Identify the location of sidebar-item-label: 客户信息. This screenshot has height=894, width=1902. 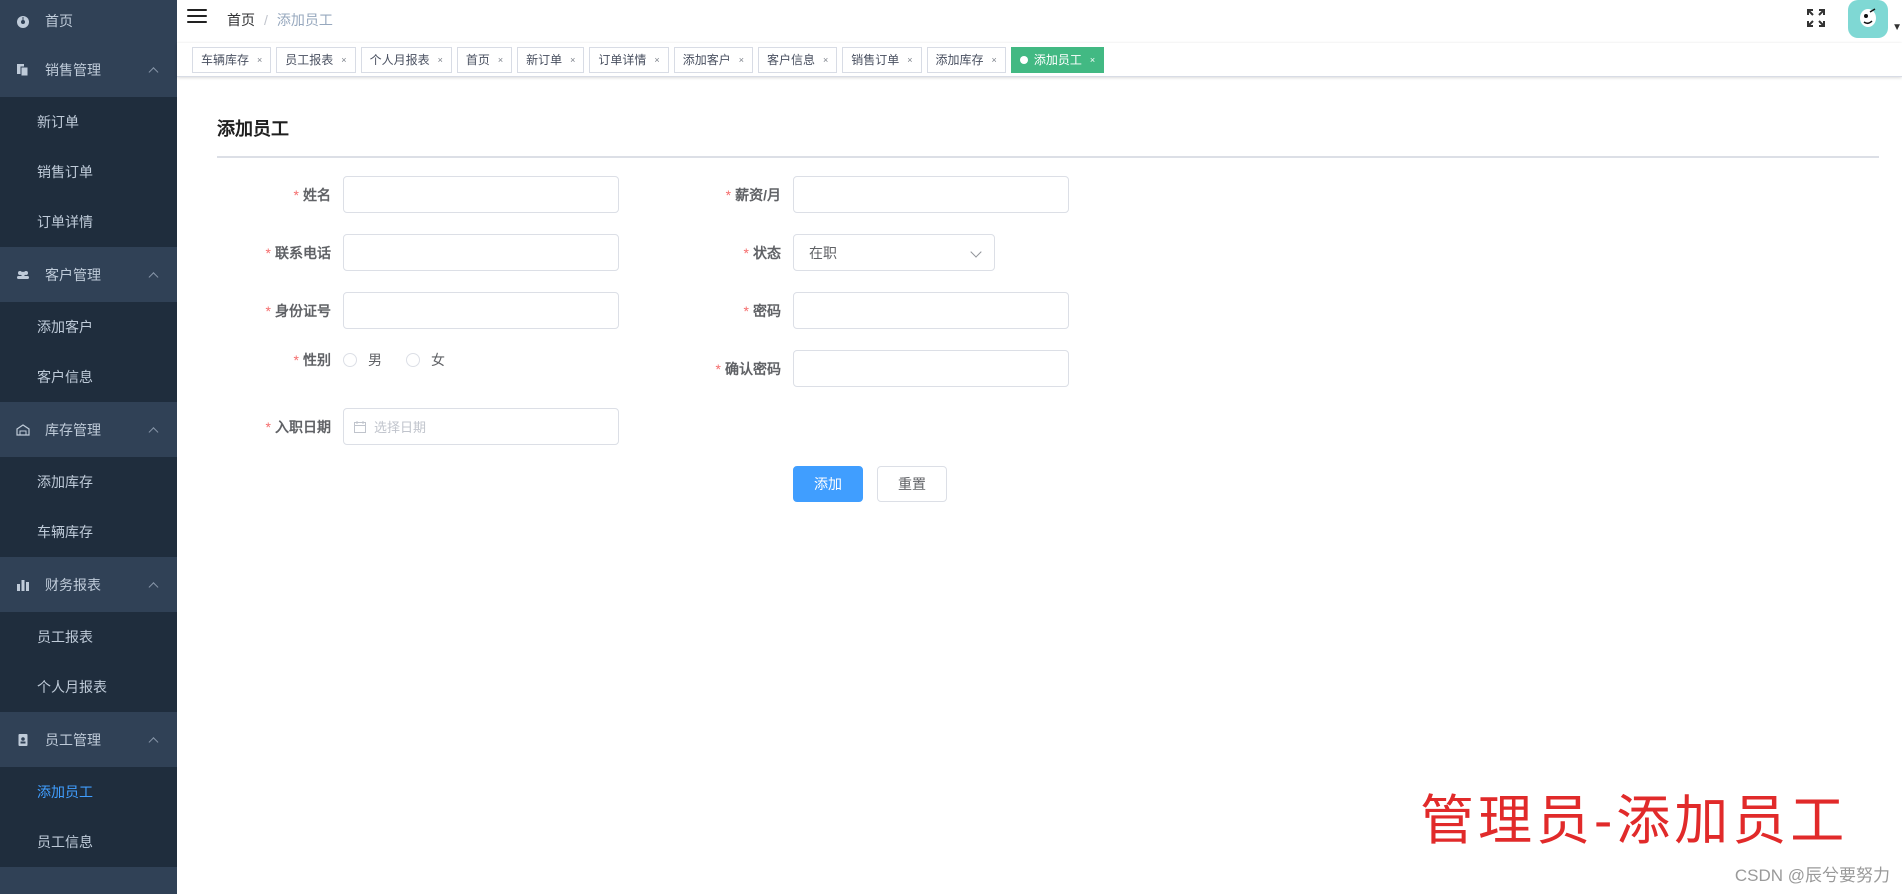
(65, 377).